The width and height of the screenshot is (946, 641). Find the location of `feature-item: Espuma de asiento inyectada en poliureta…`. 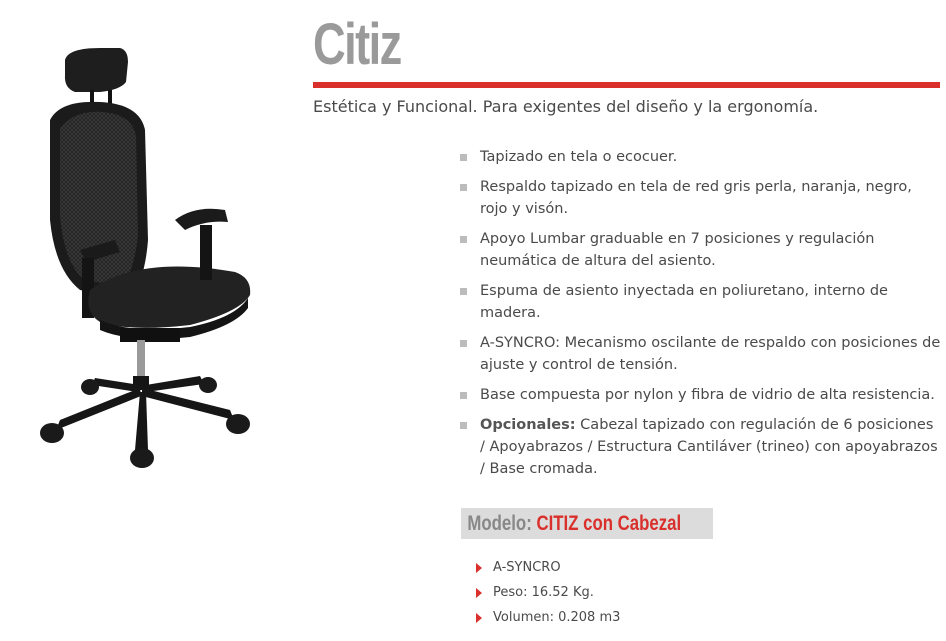

feature-item: Espuma de asiento inyectada en poliureta… is located at coordinates (701, 302).